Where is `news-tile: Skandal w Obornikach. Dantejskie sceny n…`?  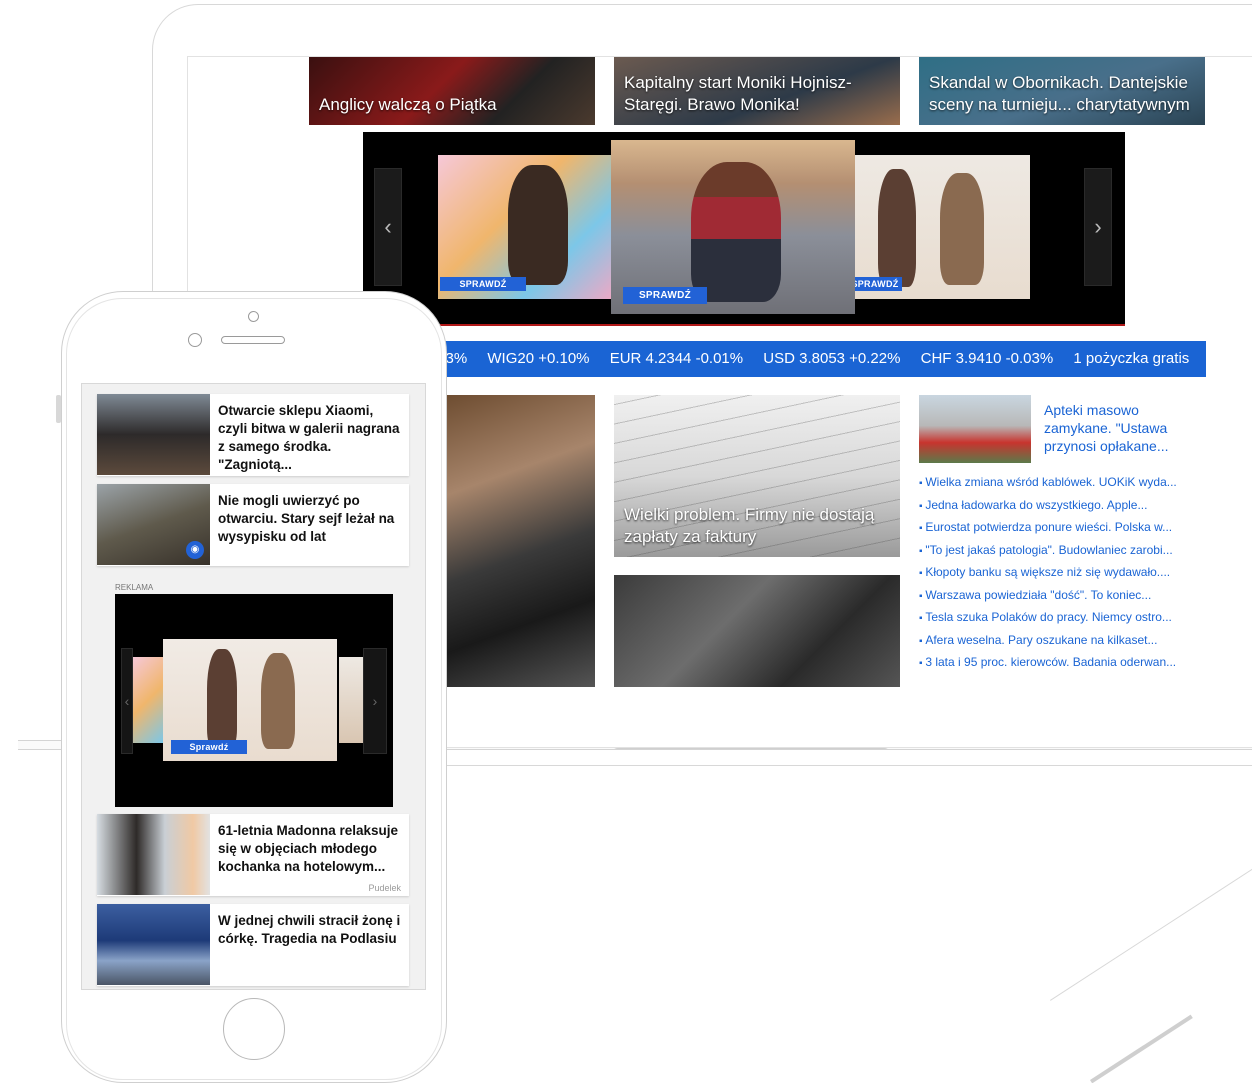
news-tile: Skandal w Obornikach. Dantejskie sceny n… is located at coordinates (1062, 91).